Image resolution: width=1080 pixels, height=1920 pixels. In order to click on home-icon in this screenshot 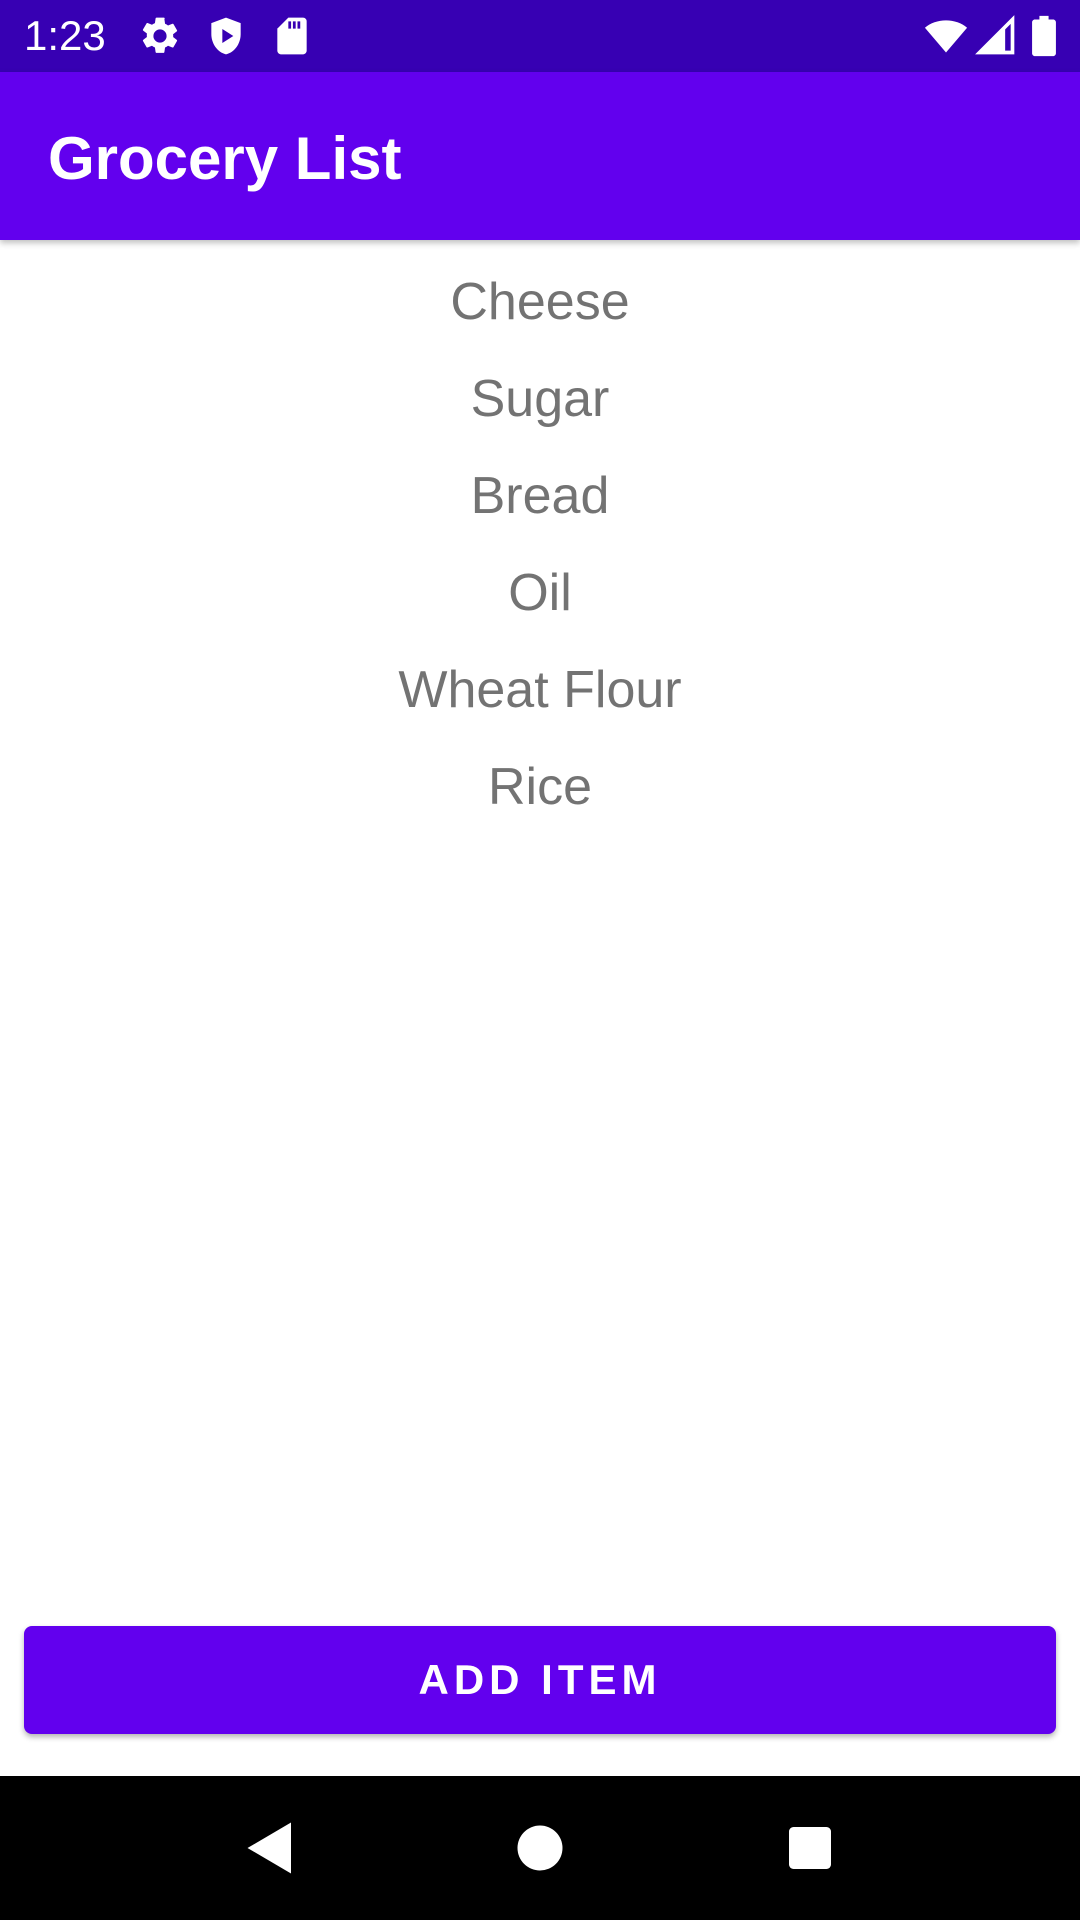, I will do `click(540, 1848)`.